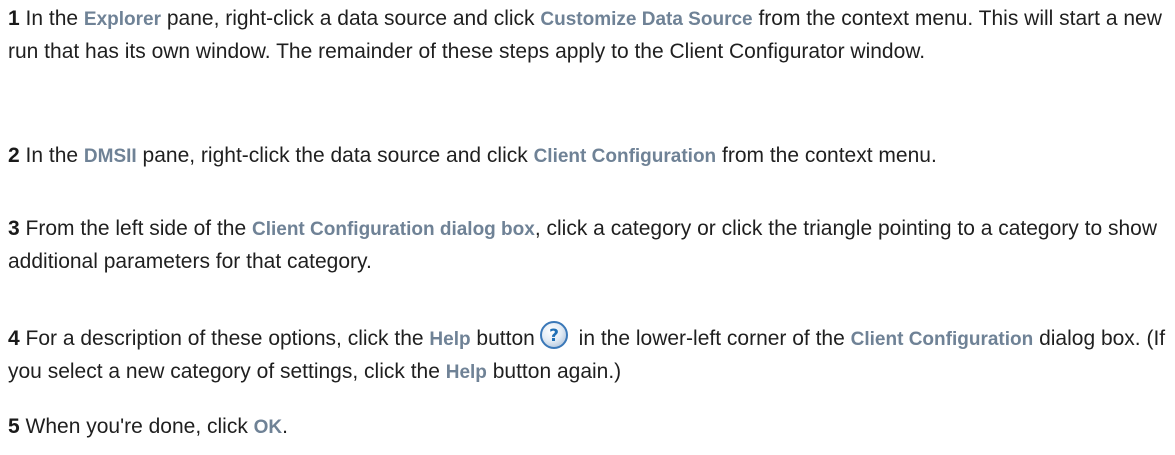  Describe the element at coordinates (110, 156) in the screenshot. I see `ui-term-dmsii: DMSII` at that location.